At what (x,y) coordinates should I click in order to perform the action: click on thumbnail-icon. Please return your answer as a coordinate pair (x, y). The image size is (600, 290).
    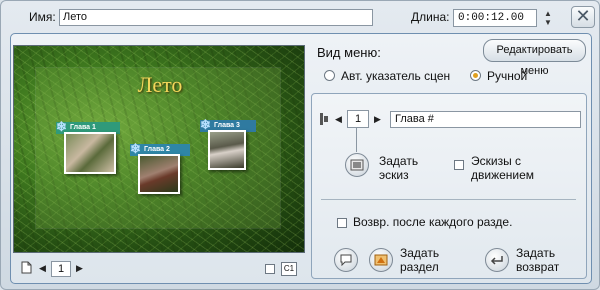
    Looking at the image, I should click on (357, 165).